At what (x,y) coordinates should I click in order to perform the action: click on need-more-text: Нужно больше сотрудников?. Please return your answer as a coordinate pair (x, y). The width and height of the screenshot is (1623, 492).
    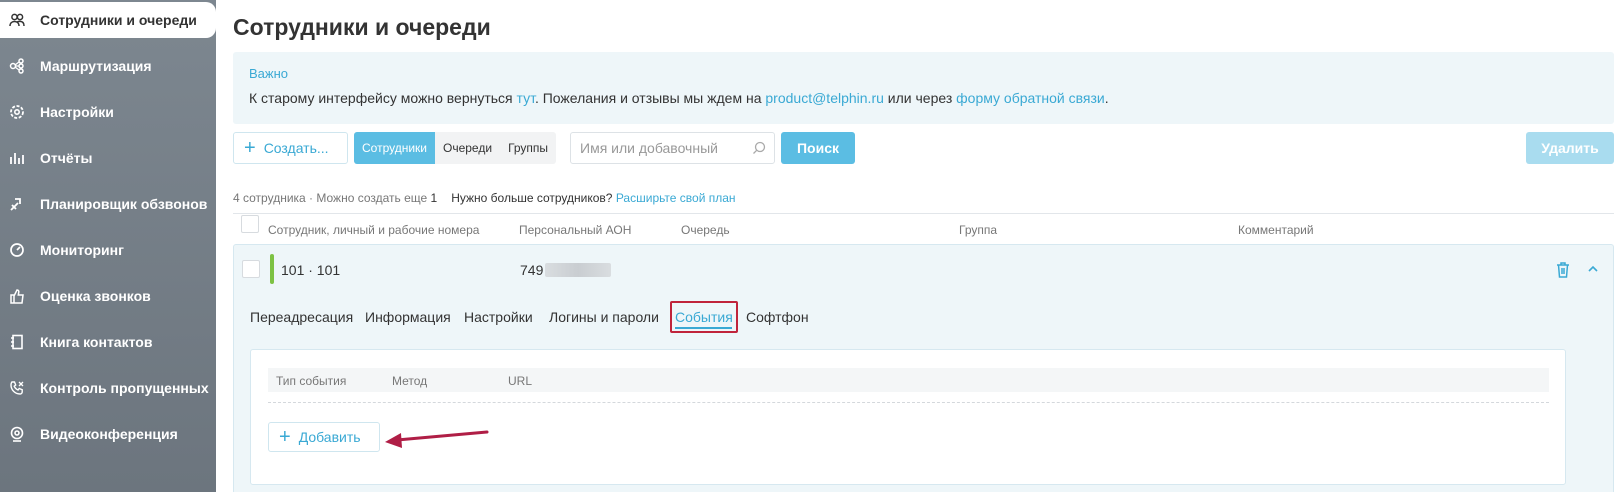
    Looking at the image, I should click on (532, 198).